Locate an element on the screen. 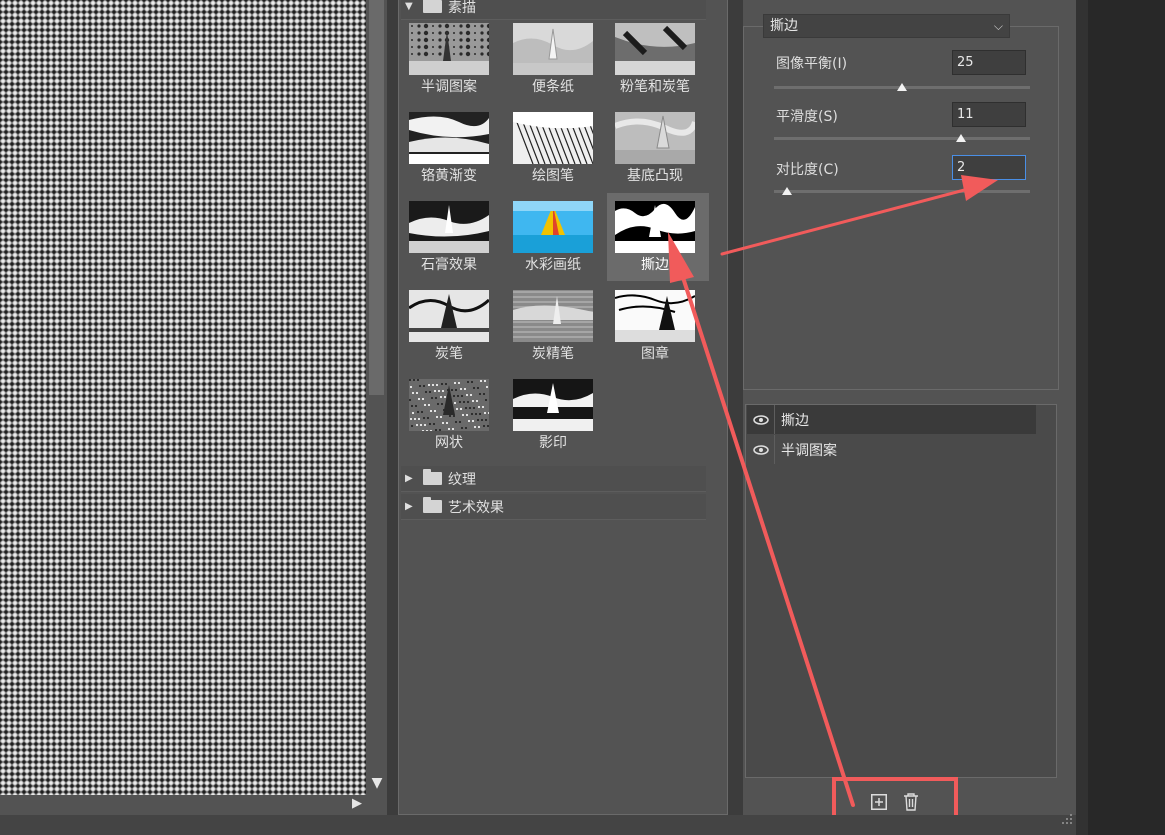  filter-thumbnail-label: 半调图案 is located at coordinates (449, 87).